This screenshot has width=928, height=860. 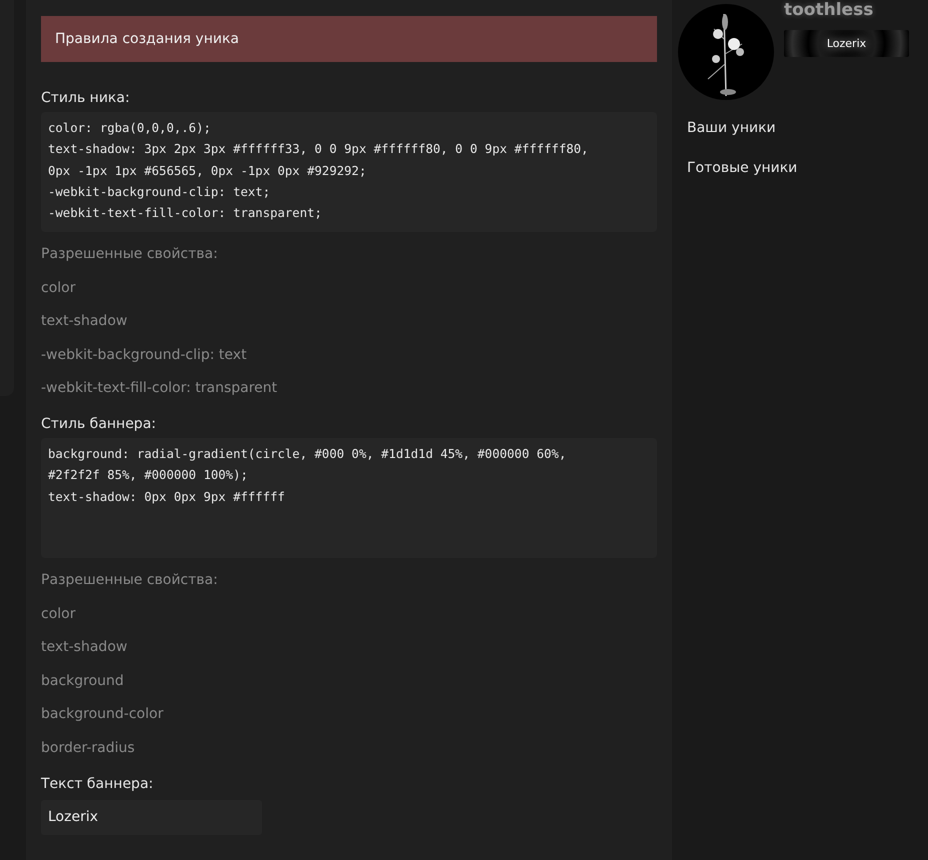 I want to click on allowed-property: background, so click(x=83, y=681).